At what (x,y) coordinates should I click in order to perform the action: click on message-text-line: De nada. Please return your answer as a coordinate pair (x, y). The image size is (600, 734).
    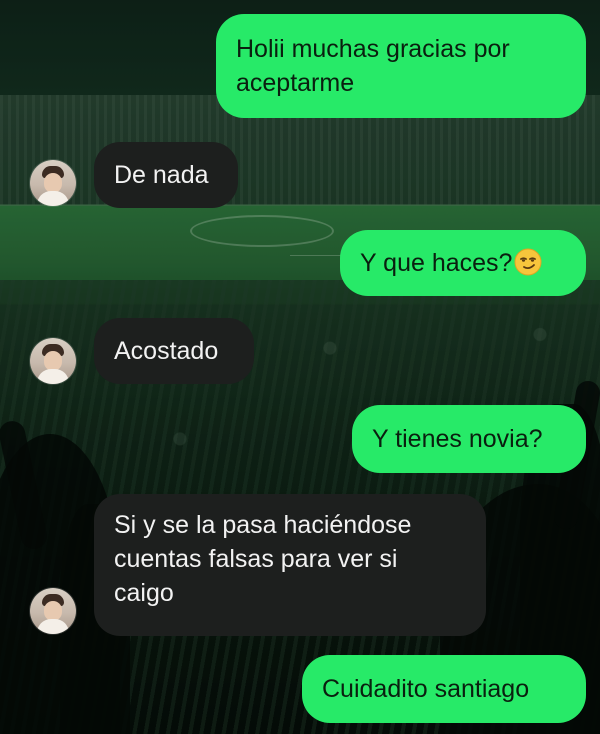
    Looking at the image, I should click on (161, 175).